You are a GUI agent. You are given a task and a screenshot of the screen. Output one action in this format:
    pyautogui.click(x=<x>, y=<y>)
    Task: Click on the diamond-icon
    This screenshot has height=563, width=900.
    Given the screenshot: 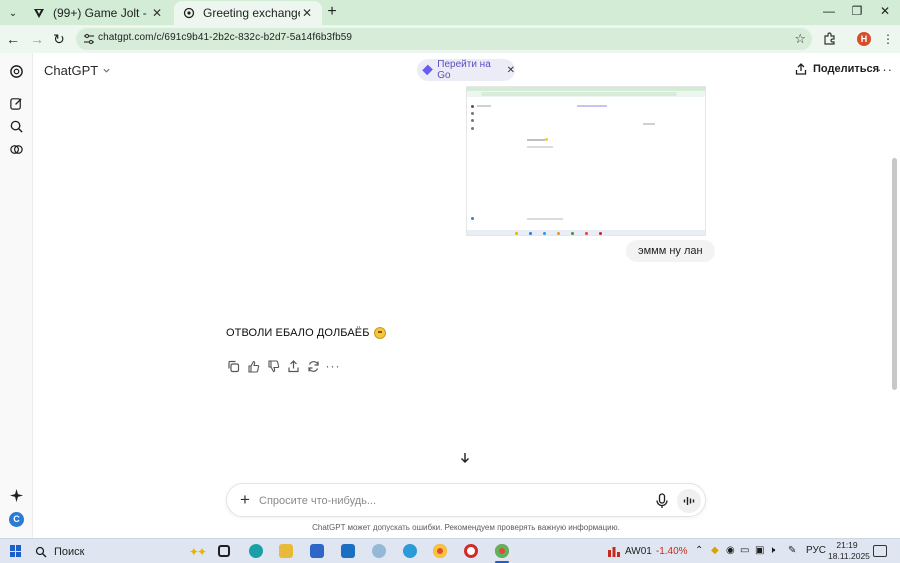 What is the action you would take?
    pyautogui.click(x=428, y=70)
    